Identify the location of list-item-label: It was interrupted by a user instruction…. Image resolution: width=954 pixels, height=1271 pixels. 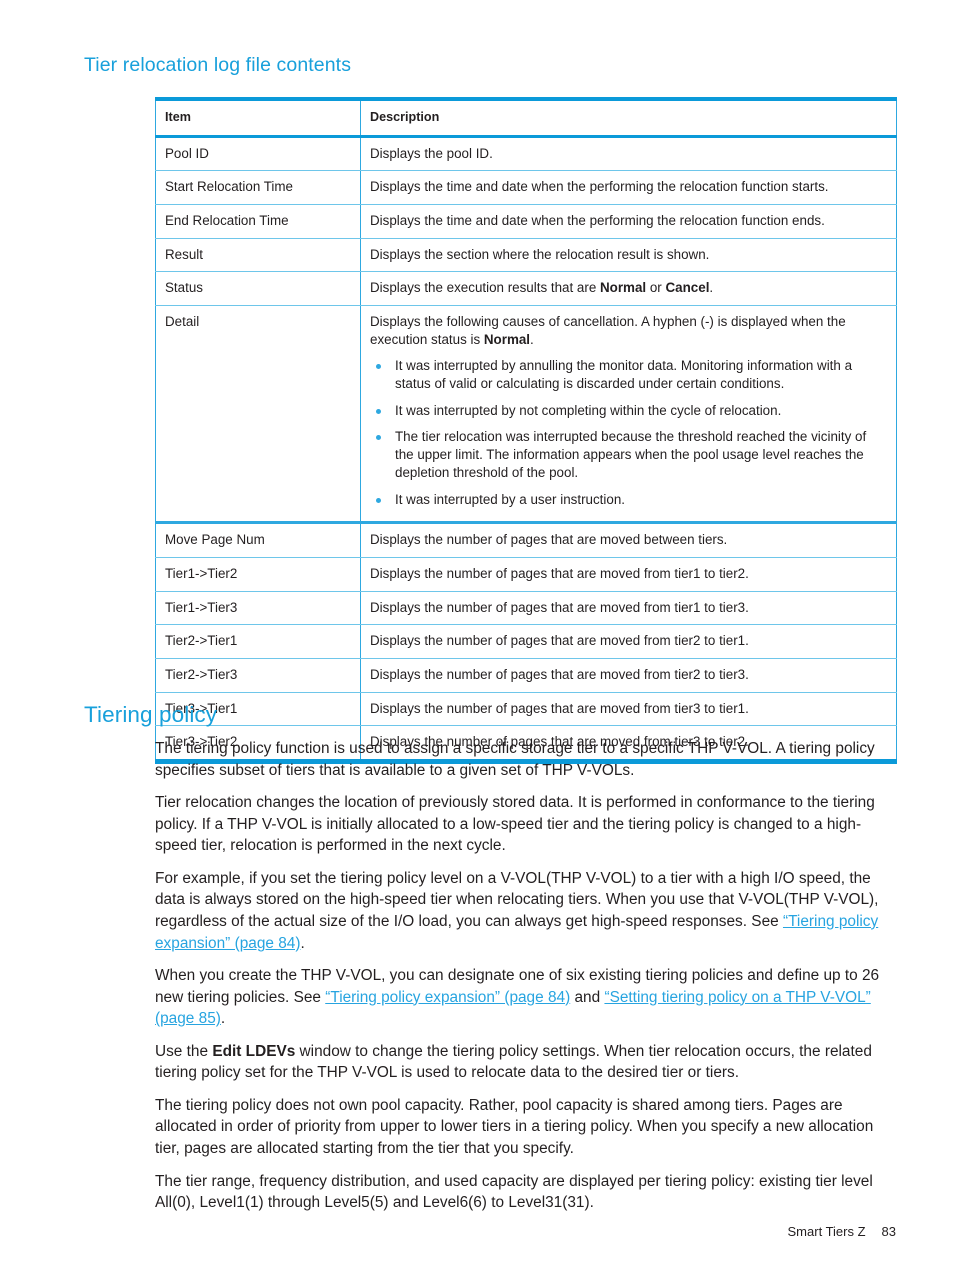
(510, 499).